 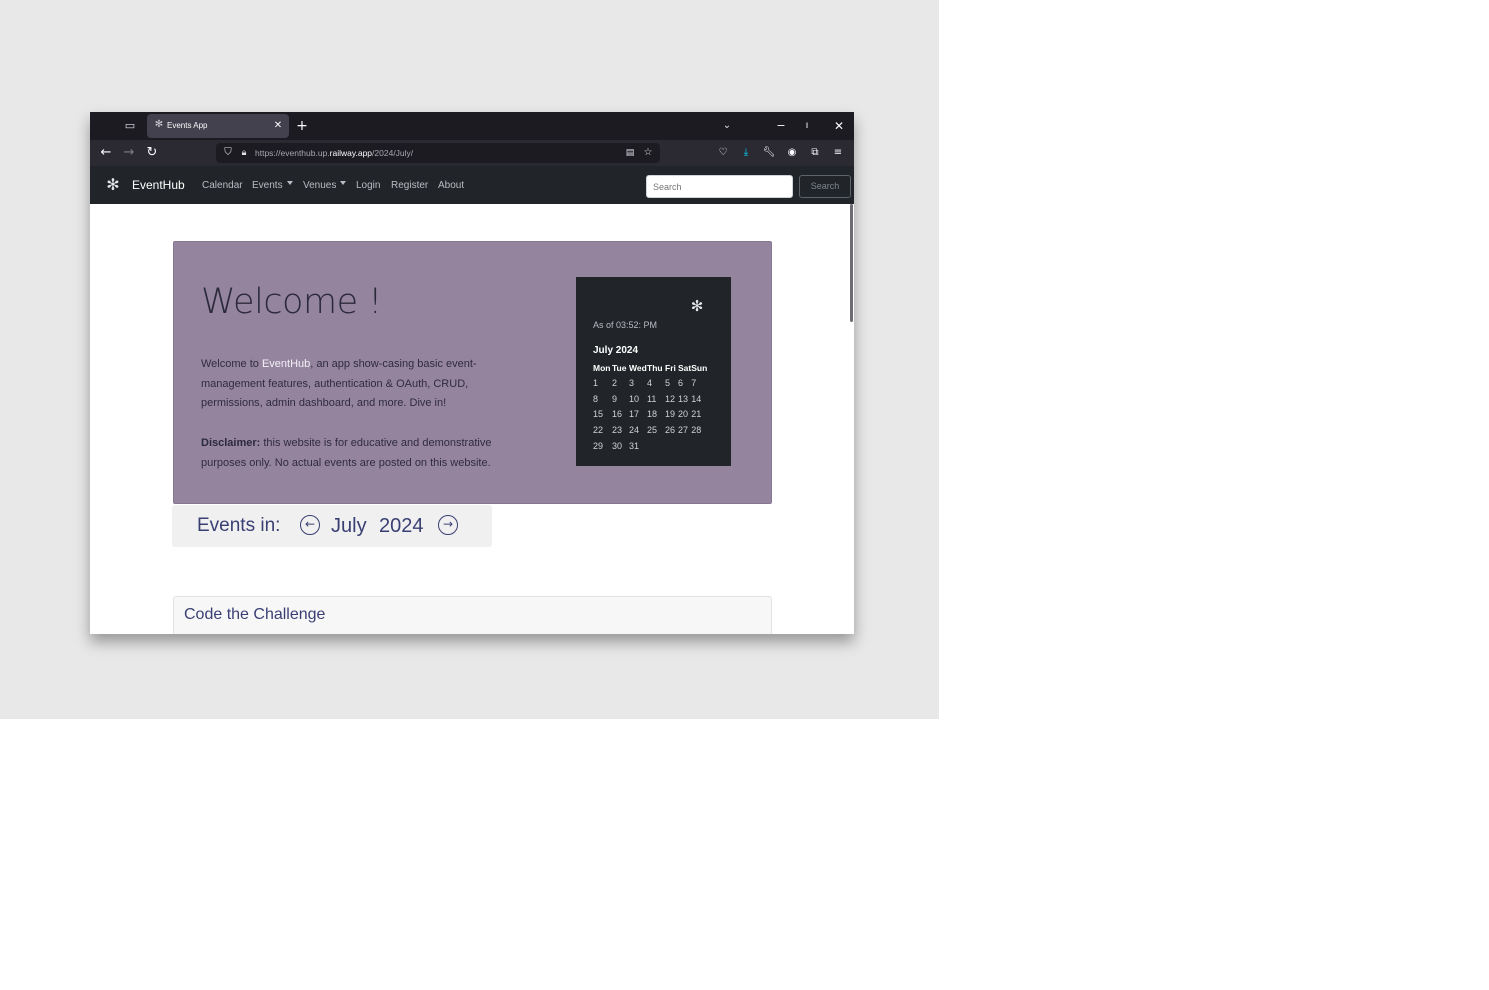 I want to click on intro-brand: EventHub, so click(x=286, y=364).